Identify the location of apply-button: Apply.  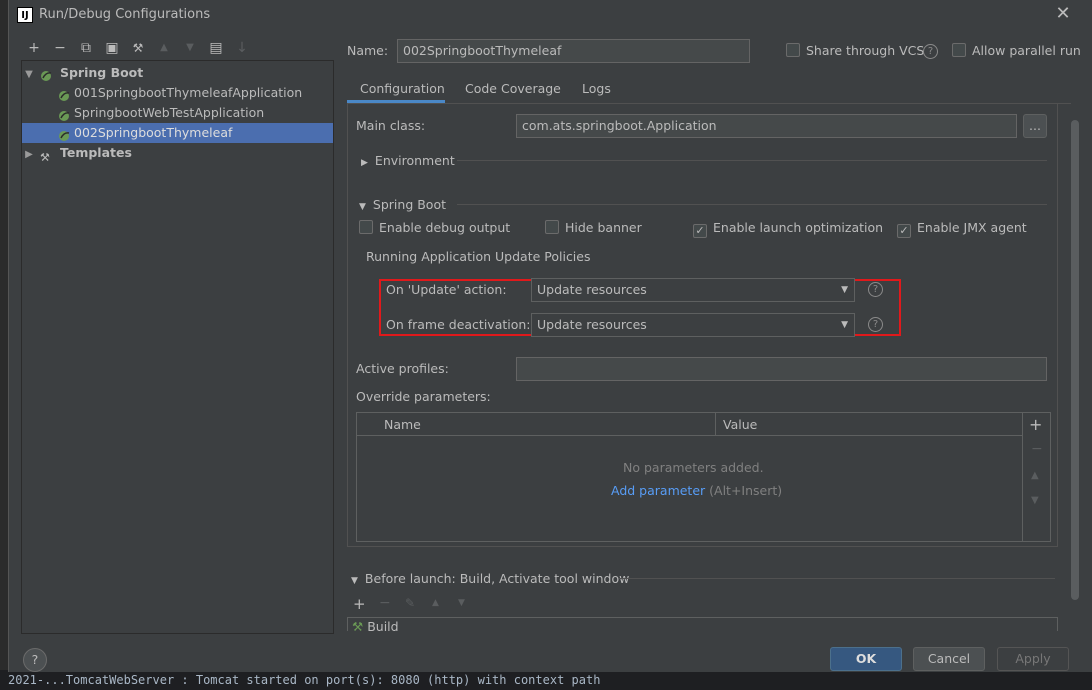
(1033, 659).